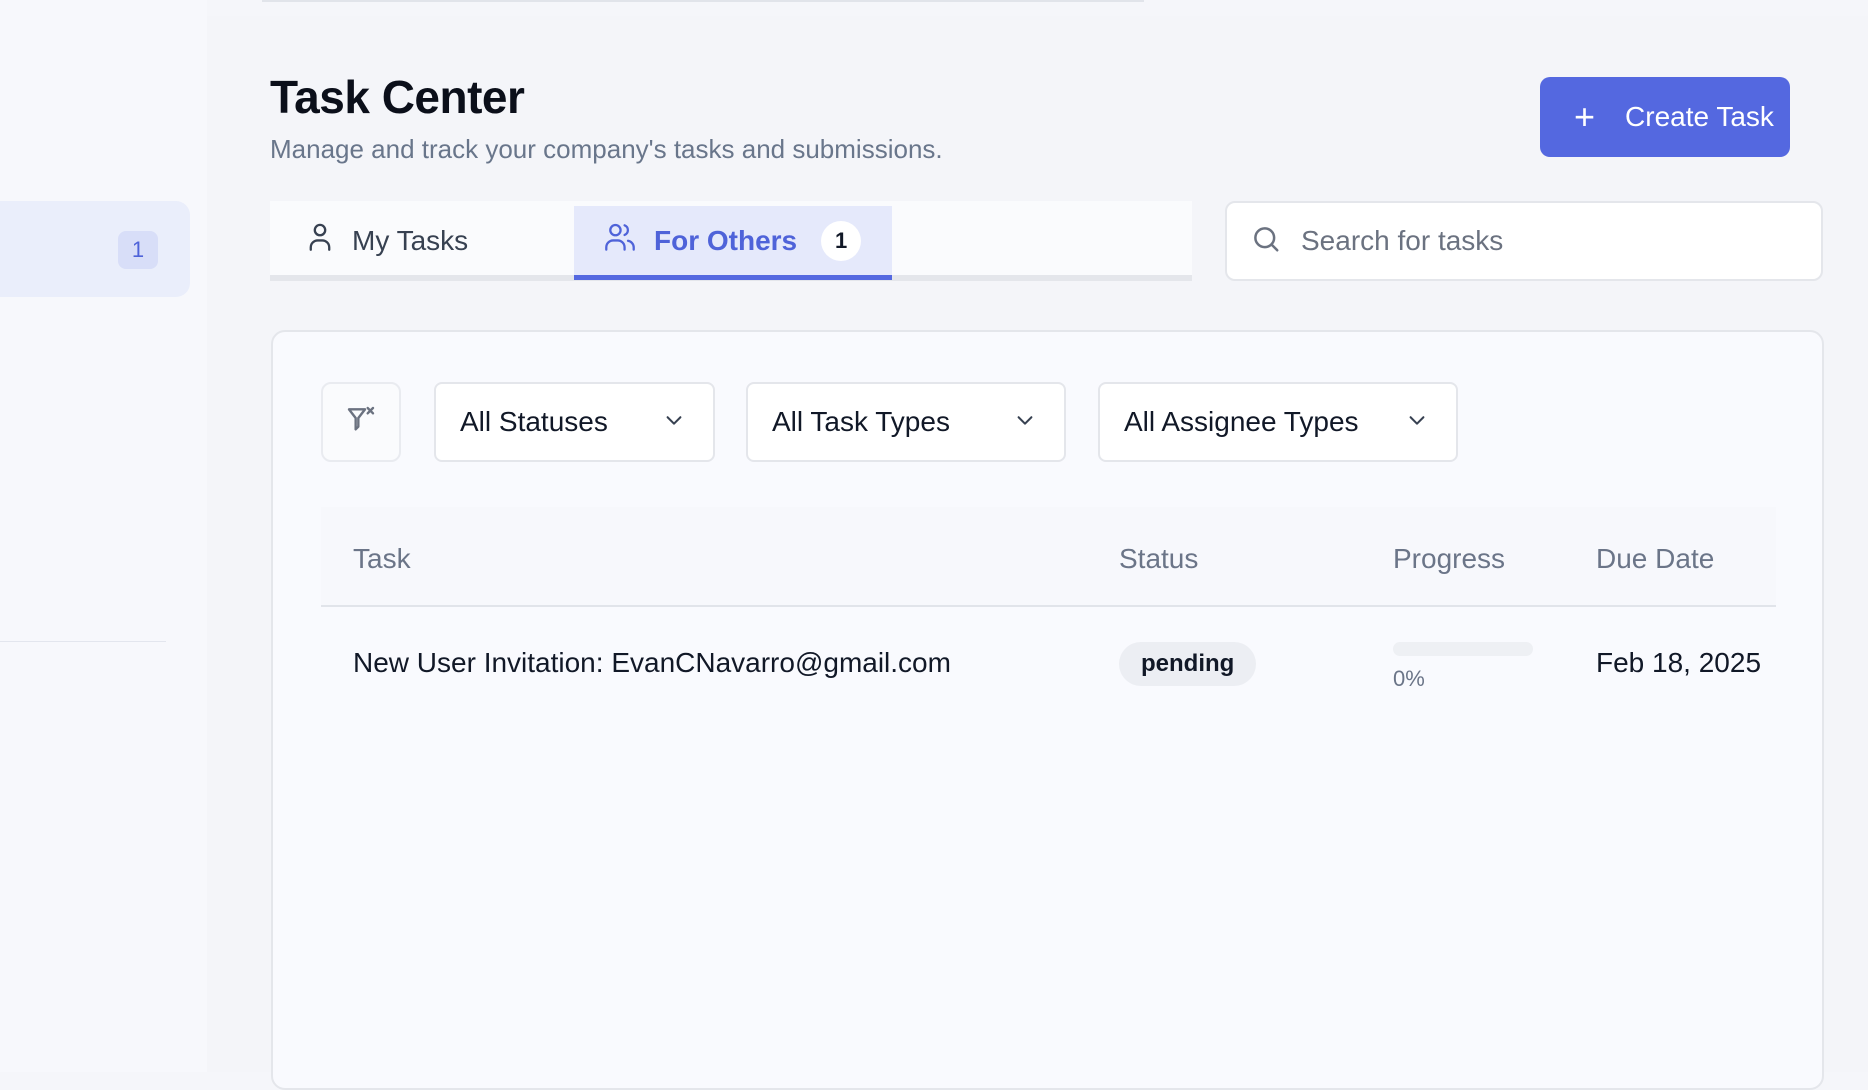  I want to click on sidebar-item-badge: 1, so click(138, 250).